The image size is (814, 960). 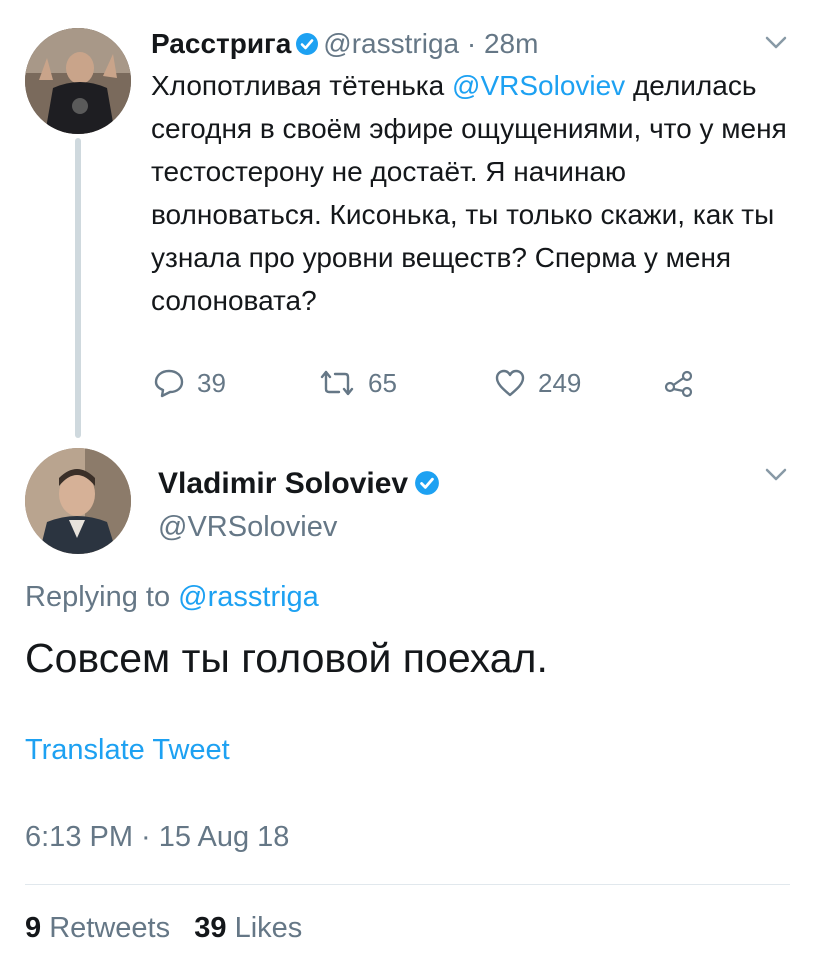 What do you see at coordinates (560, 382) in the screenshot?
I see `like-count: 249` at bounding box center [560, 382].